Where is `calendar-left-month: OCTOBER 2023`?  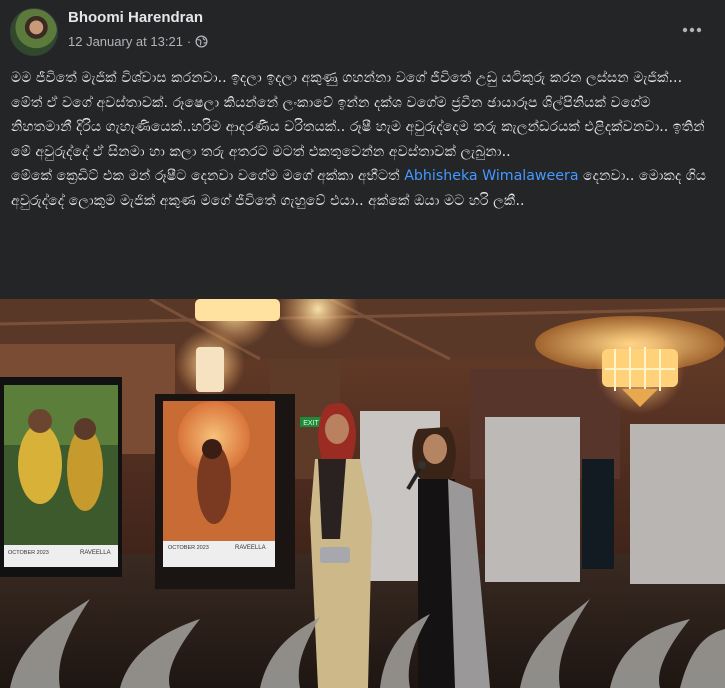 calendar-left-month: OCTOBER 2023 is located at coordinates (28, 553).